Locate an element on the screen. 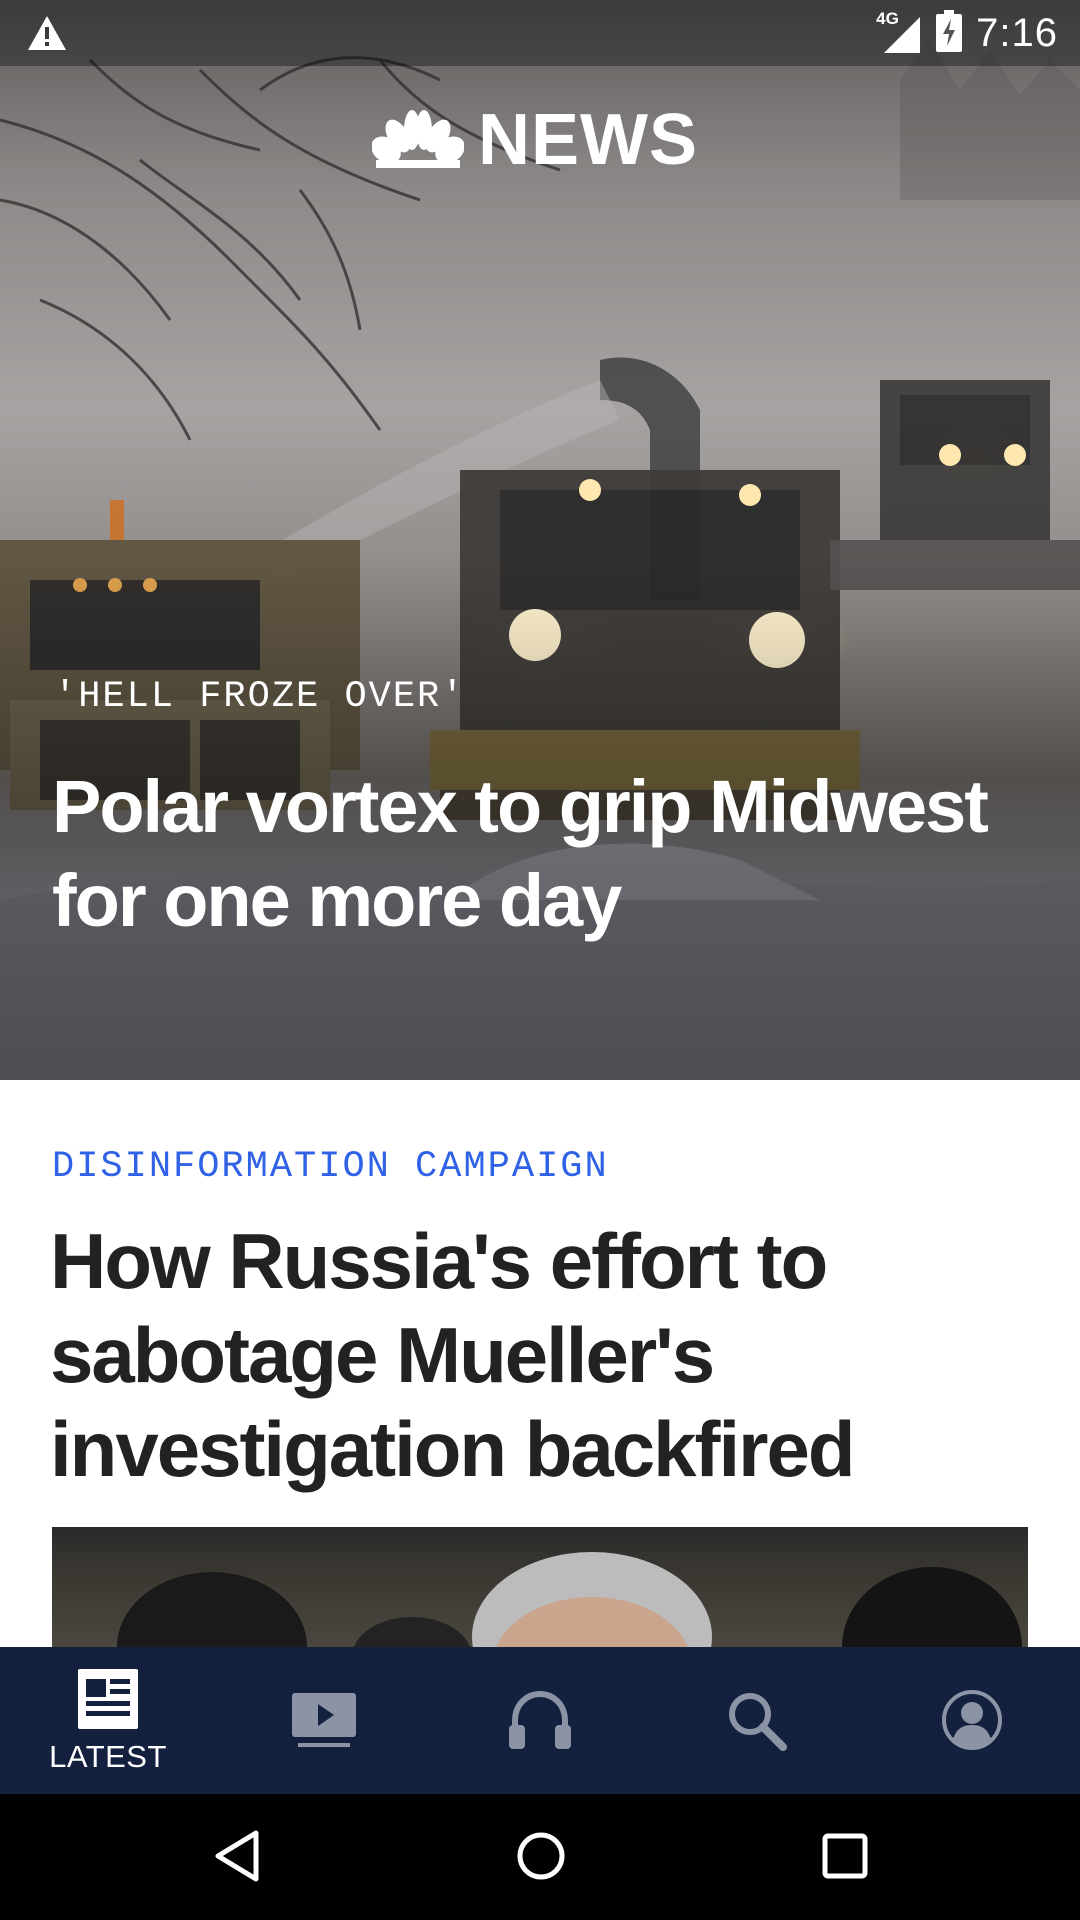 This screenshot has height=1920, width=1080. network-type: 4G is located at coordinates (887, 18).